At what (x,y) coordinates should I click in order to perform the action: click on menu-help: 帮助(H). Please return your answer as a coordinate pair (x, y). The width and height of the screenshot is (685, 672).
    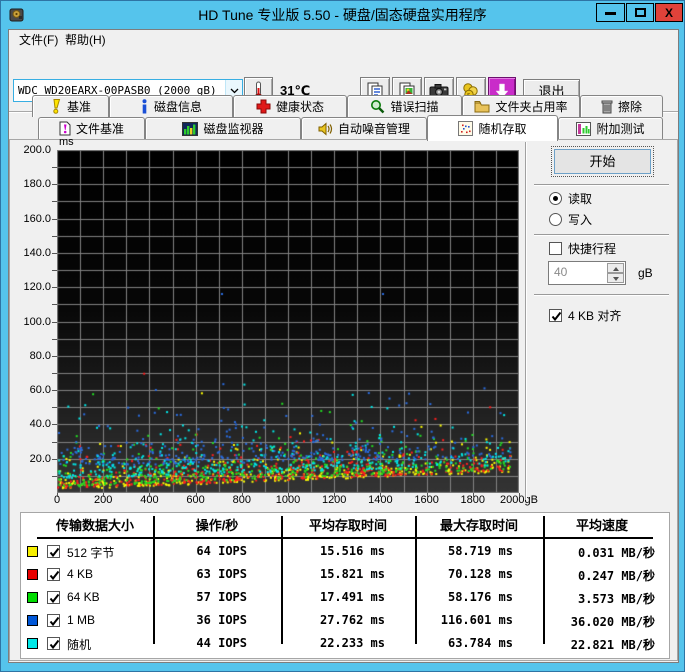
    Looking at the image, I should click on (85, 40).